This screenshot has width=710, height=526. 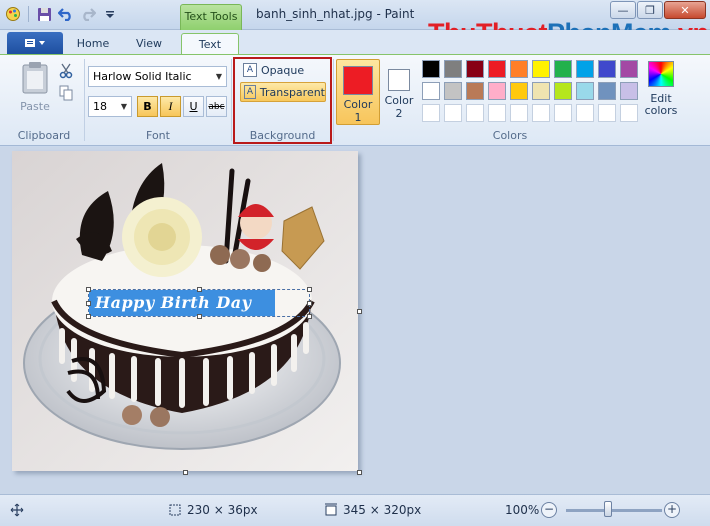 What do you see at coordinates (170, 106) in the screenshot?
I see `italic-button: I` at bounding box center [170, 106].